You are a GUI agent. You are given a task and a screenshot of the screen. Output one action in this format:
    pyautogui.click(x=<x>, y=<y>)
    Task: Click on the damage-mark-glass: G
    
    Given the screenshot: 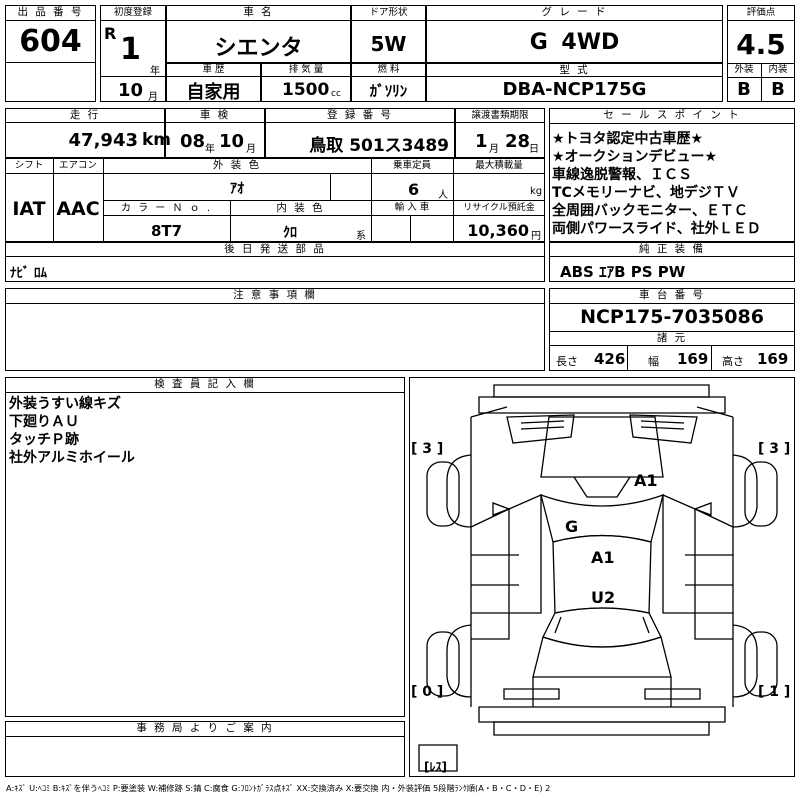 What is the action you would take?
    pyautogui.click(x=572, y=526)
    